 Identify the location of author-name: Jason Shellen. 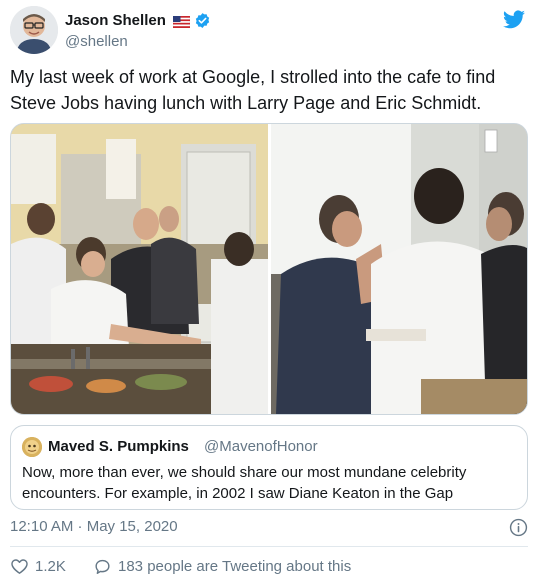
(138, 20).